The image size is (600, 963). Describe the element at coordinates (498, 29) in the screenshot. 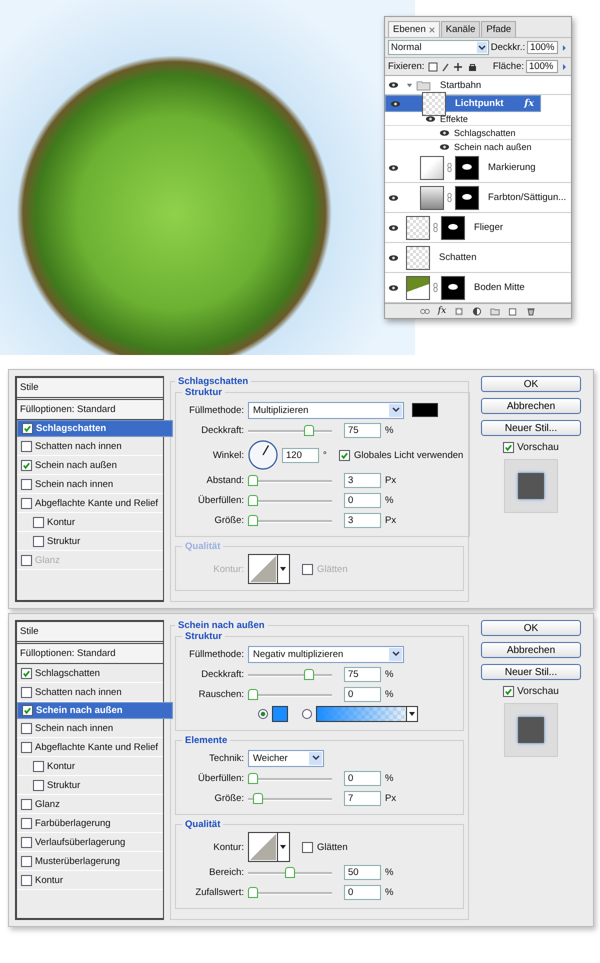

I see `panel-tab: Pfade` at that location.